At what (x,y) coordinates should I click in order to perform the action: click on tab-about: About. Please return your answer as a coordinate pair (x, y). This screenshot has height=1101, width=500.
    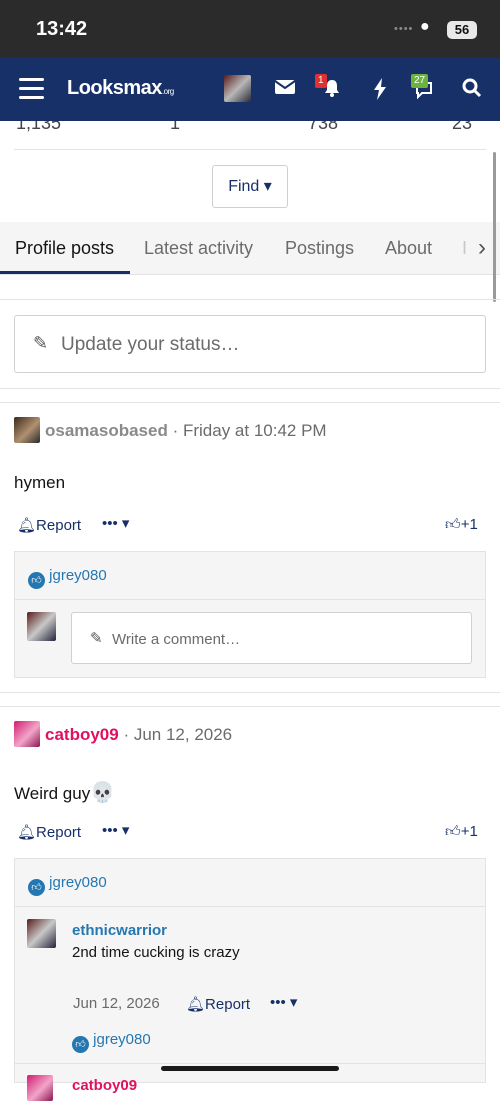
    Looking at the image, I should click on (408, 248).